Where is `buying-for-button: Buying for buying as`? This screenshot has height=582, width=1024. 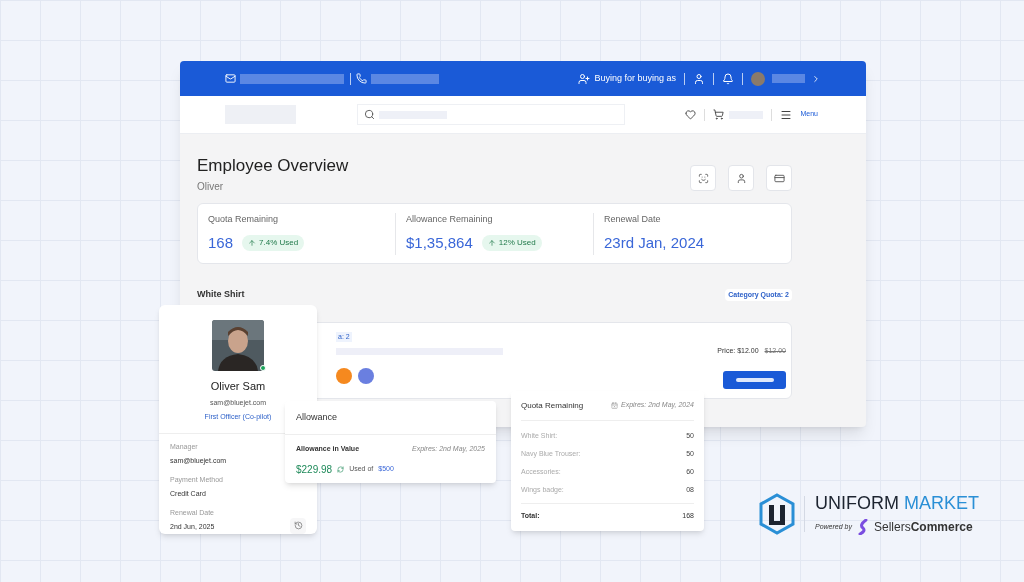
buying-for-button: Buying for buying as is located at coordinates (627, 78).